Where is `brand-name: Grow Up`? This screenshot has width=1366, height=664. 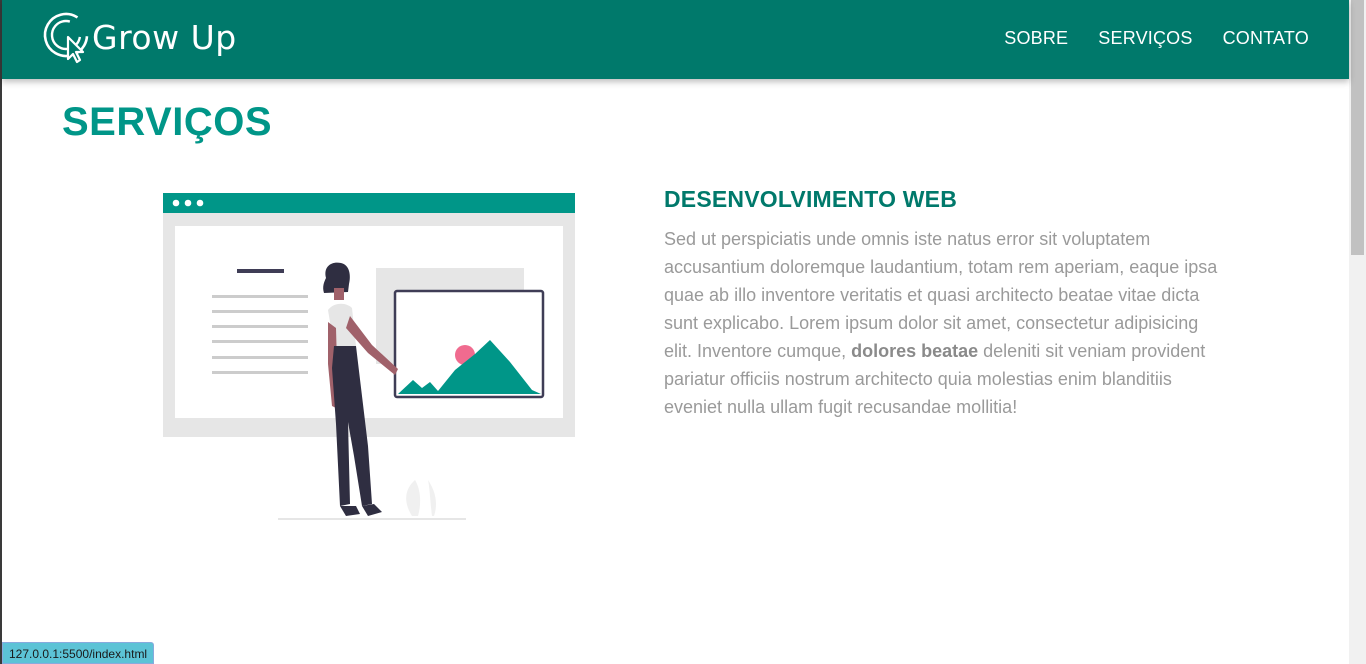 brand-name: Grow Up is located at coordinates (164, 37).